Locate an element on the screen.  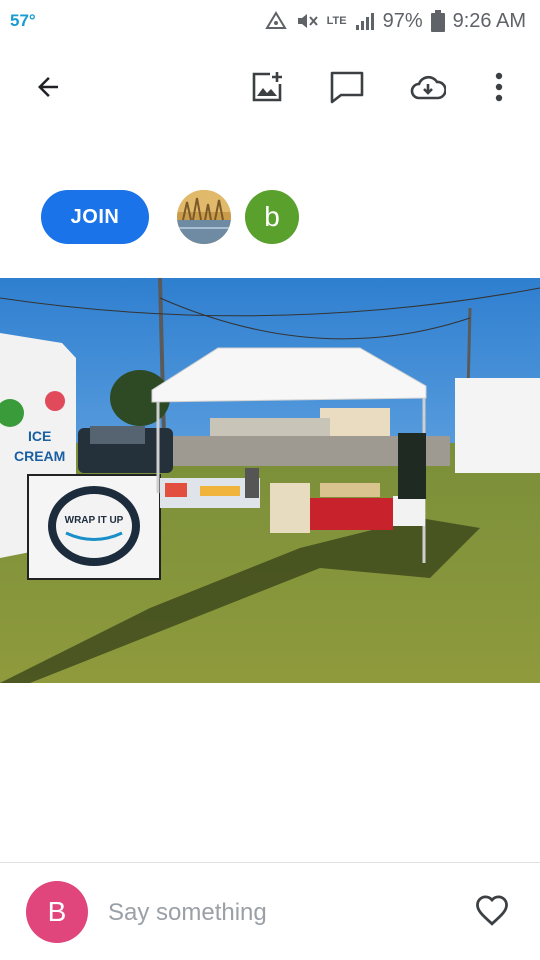
add-photo-icon is located at coordinates (267, 89).